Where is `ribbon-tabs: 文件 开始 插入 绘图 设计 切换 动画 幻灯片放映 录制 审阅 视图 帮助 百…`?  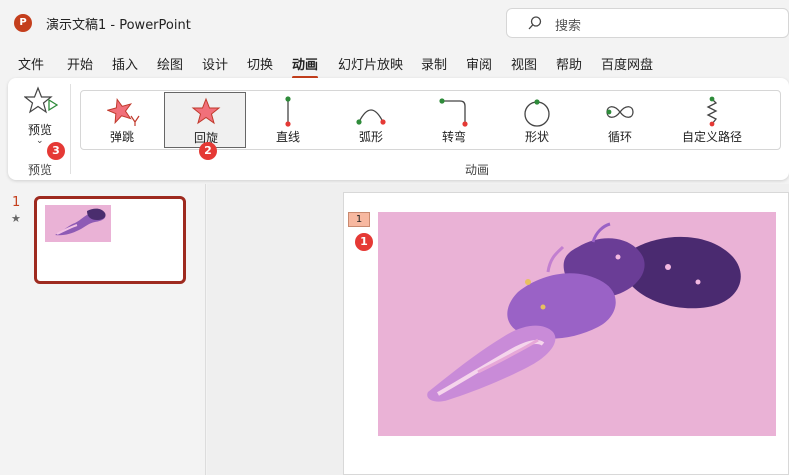
ribbon-tabs: 文件 开始 插入 绘图 设计 切换 动画 幻灯片放映 录制 审阅 视图 帮助 百… is located at coordinates (394, 64).